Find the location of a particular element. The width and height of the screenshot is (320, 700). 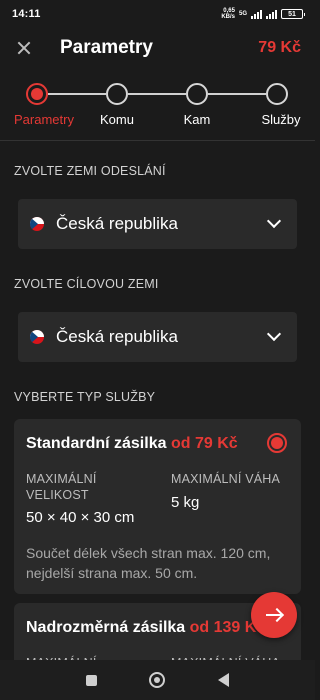

step-sluzby-dot is located at coordinates (277, 94).